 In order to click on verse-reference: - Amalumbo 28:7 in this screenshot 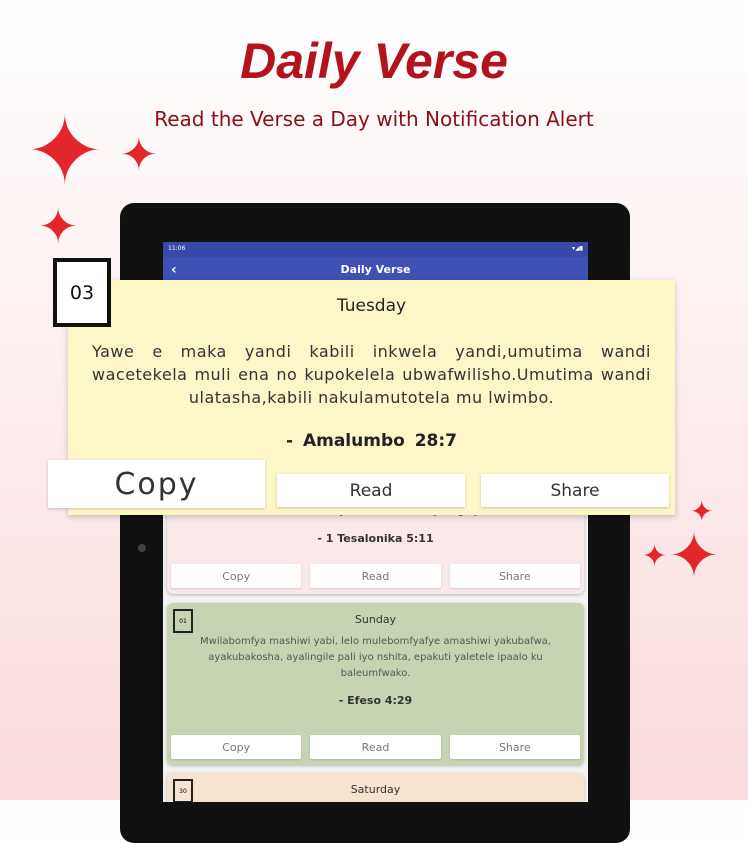, I will do `click(371, 441)`.